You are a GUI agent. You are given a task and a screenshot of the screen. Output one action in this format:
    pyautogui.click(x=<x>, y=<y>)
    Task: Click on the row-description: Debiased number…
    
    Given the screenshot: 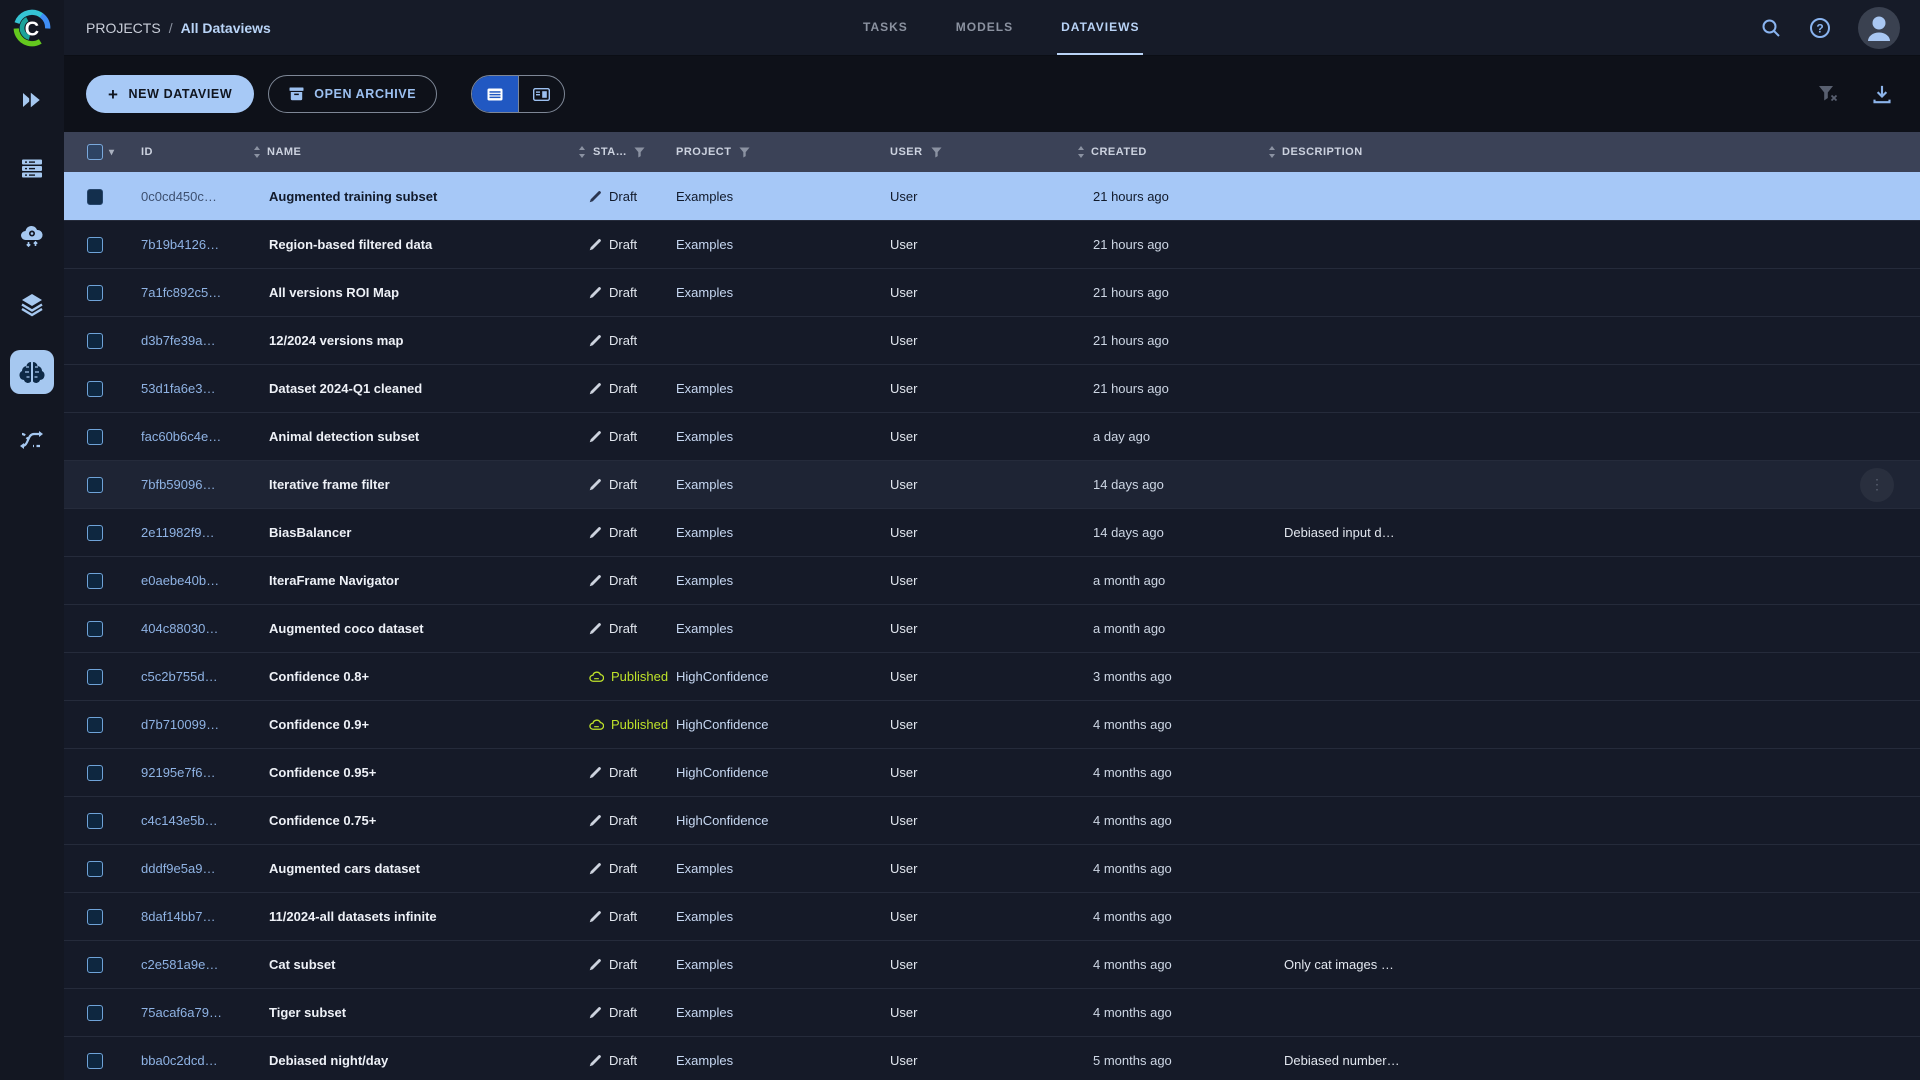 What is the action you would take?
    pyautogui.click(x=1342, y=1060)
    